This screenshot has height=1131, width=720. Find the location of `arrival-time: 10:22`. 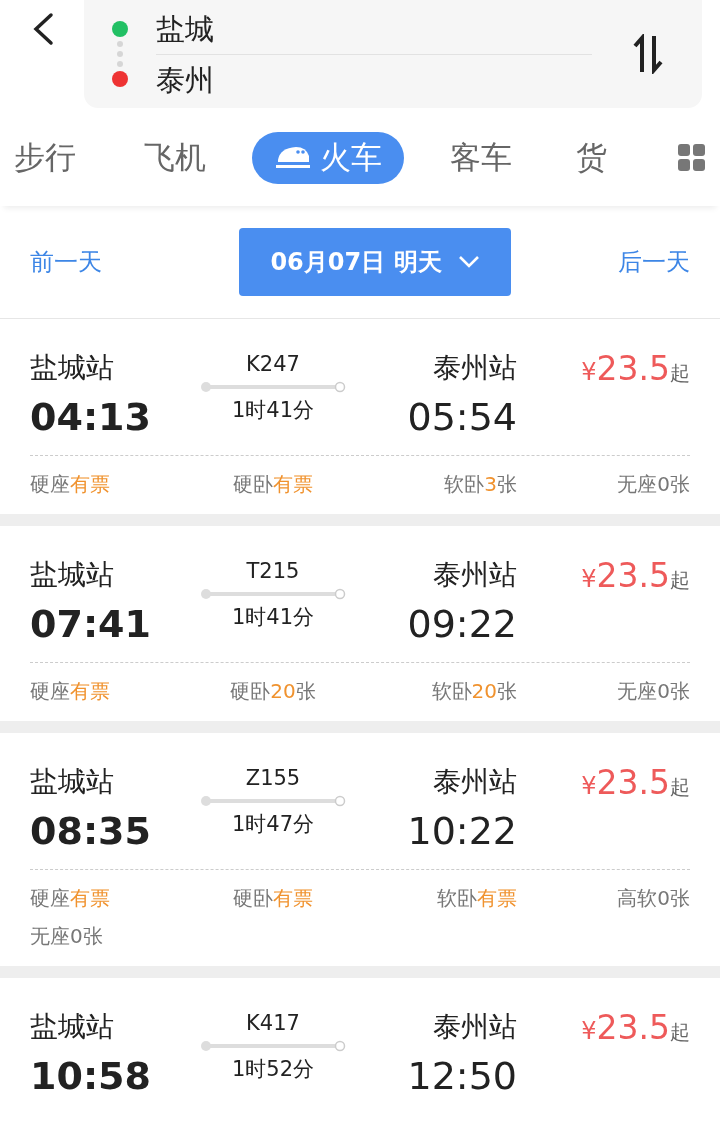

arrival-time: 10:22 is located at coordinates (462, 831).